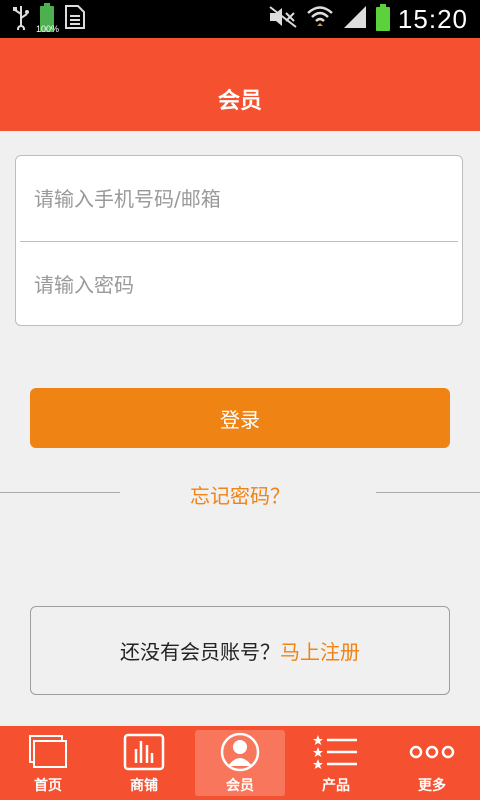 The width and height of the screenshot is (480, 800). I want to click on tab-shop: 商铺, so click(144, 763).